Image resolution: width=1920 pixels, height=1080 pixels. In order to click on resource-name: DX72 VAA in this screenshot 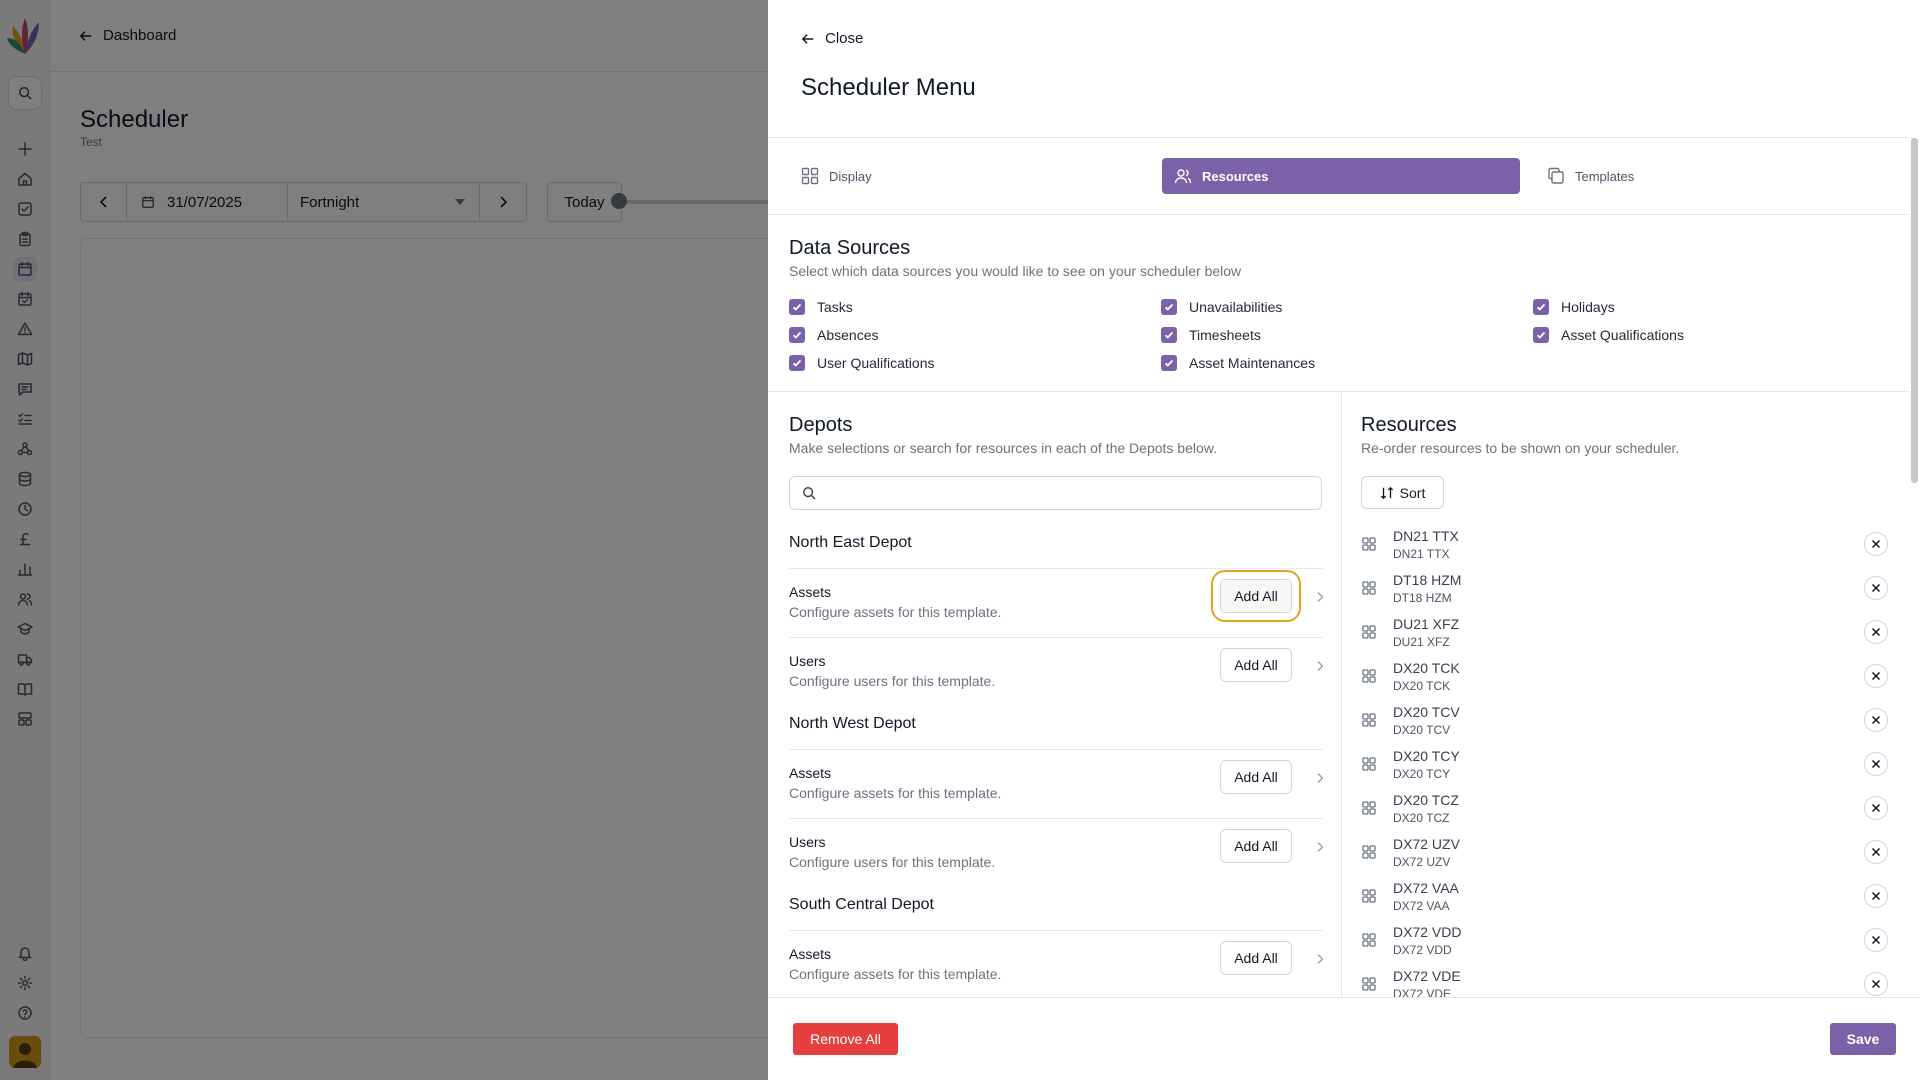, I will do `click(1426, 888)`.